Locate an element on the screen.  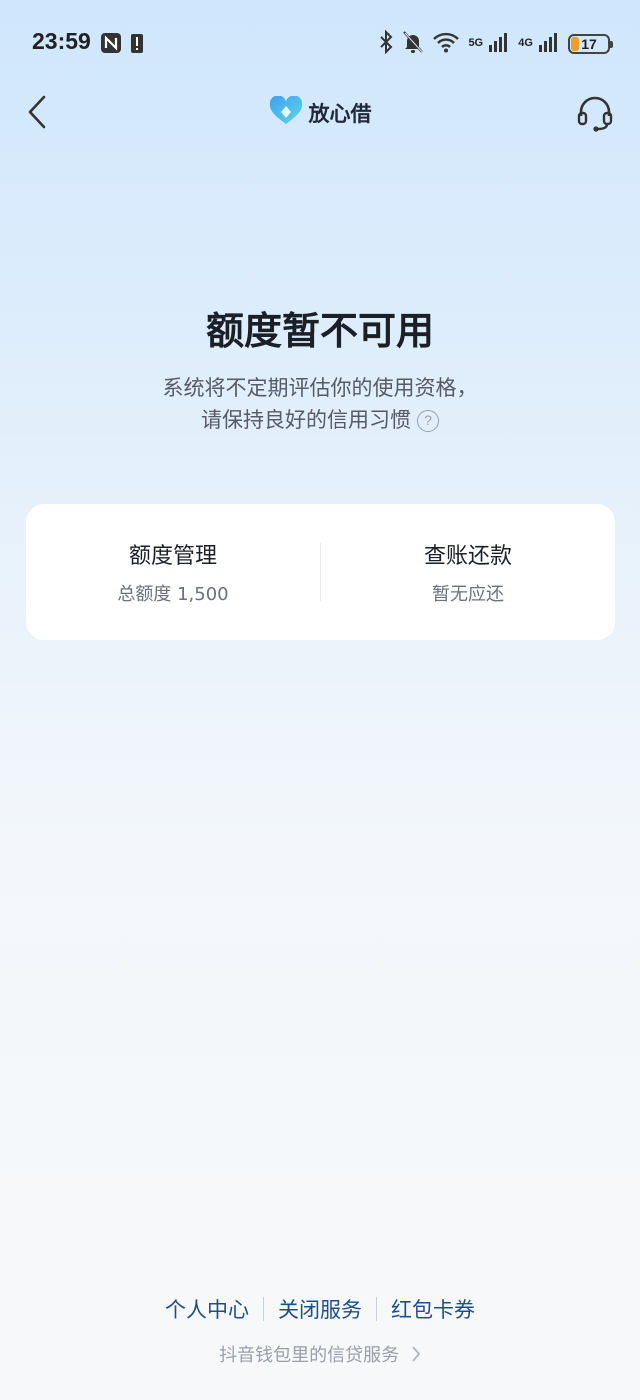
signal-5g-icon: 5G is located at coordinates (489, 44).